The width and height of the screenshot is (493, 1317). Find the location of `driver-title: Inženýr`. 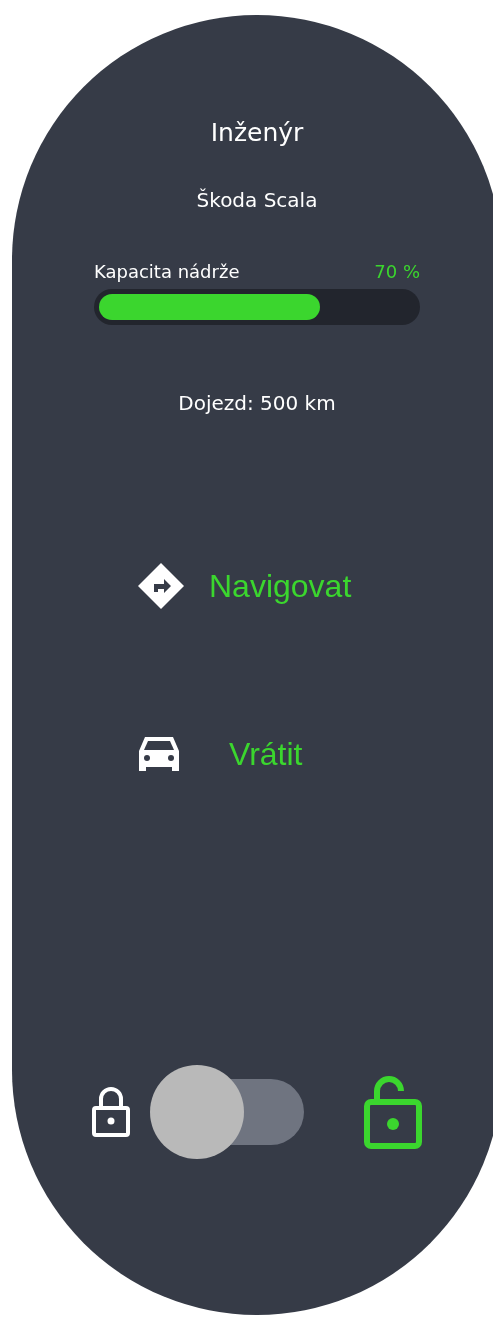

driver-title: Inženýr is located at coordinates (257, 133).